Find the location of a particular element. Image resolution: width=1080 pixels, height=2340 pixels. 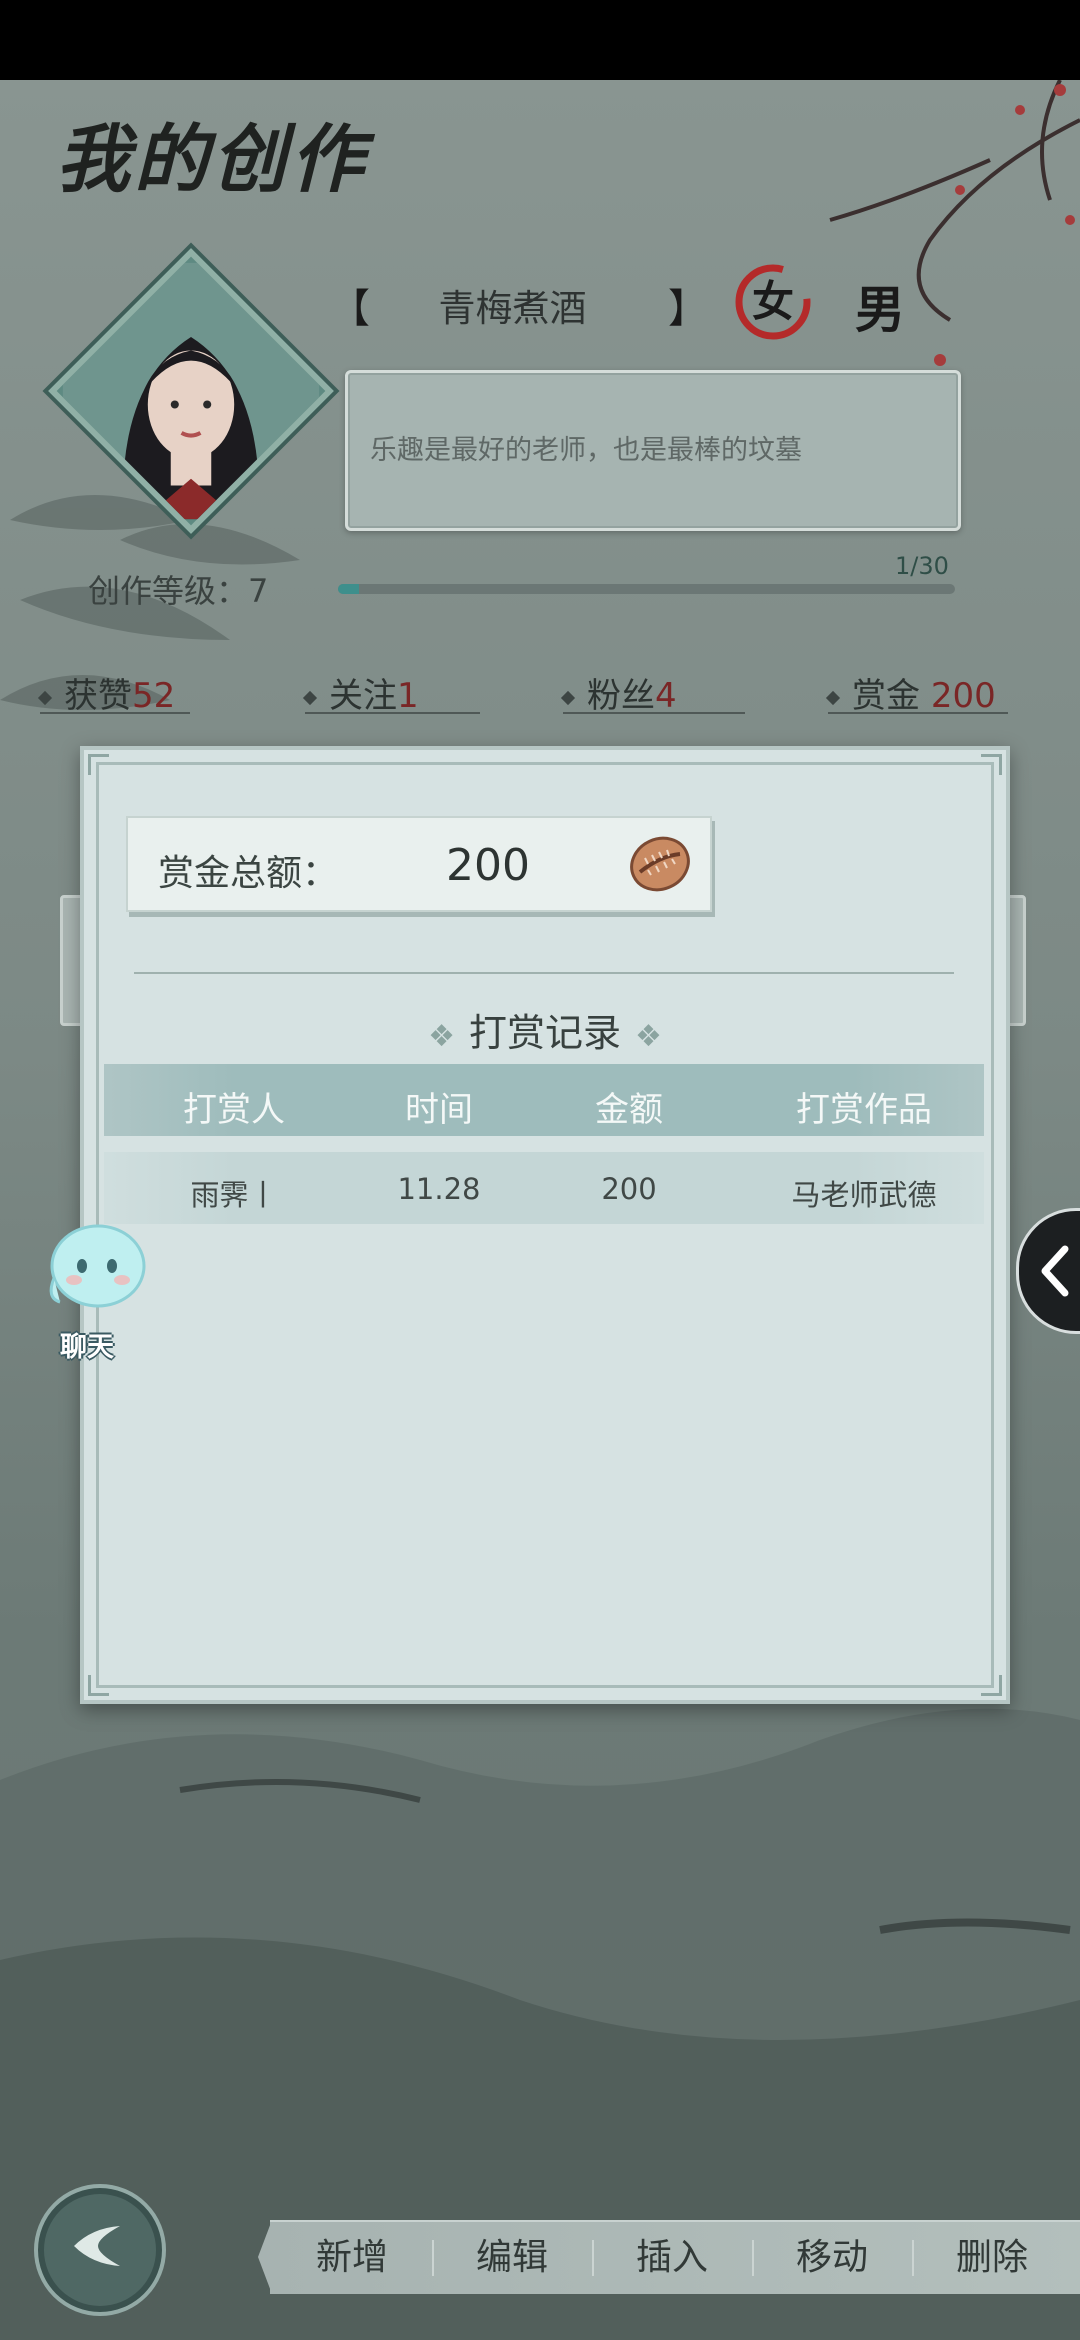

back-button is located at coordinates (100, 2250).